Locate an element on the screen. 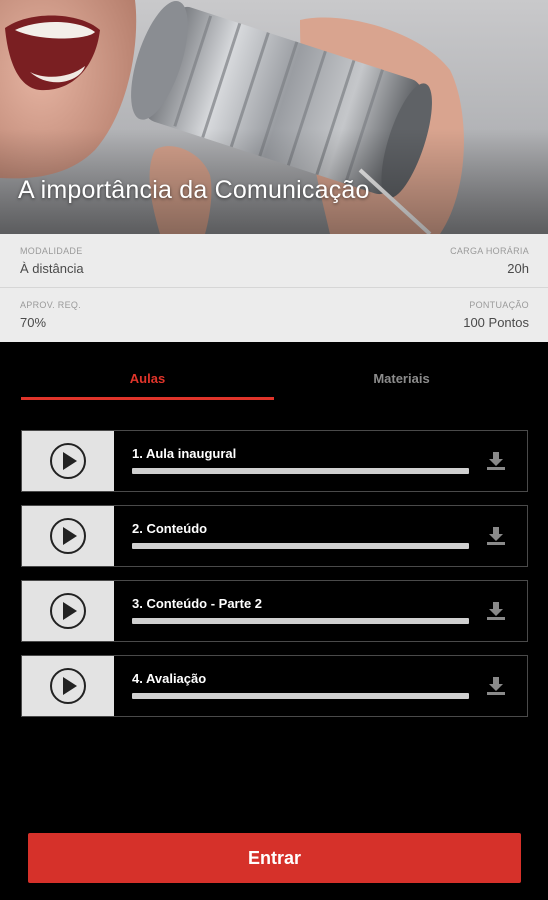 The height and width of the screenshot is (900, 548). info-row: APROV. REQ. 70% PONTUAÇÃO 100 Pontos is located at coordinates (274, 315).